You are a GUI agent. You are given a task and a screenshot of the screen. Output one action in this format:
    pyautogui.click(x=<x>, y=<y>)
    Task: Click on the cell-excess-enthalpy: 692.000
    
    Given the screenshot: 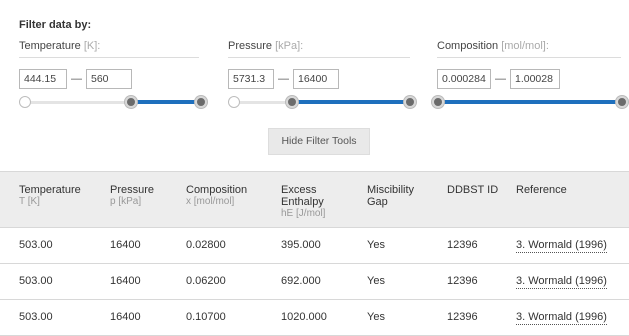 What is the action you would take?
    pyautogui.click(x=311, y=281)
    